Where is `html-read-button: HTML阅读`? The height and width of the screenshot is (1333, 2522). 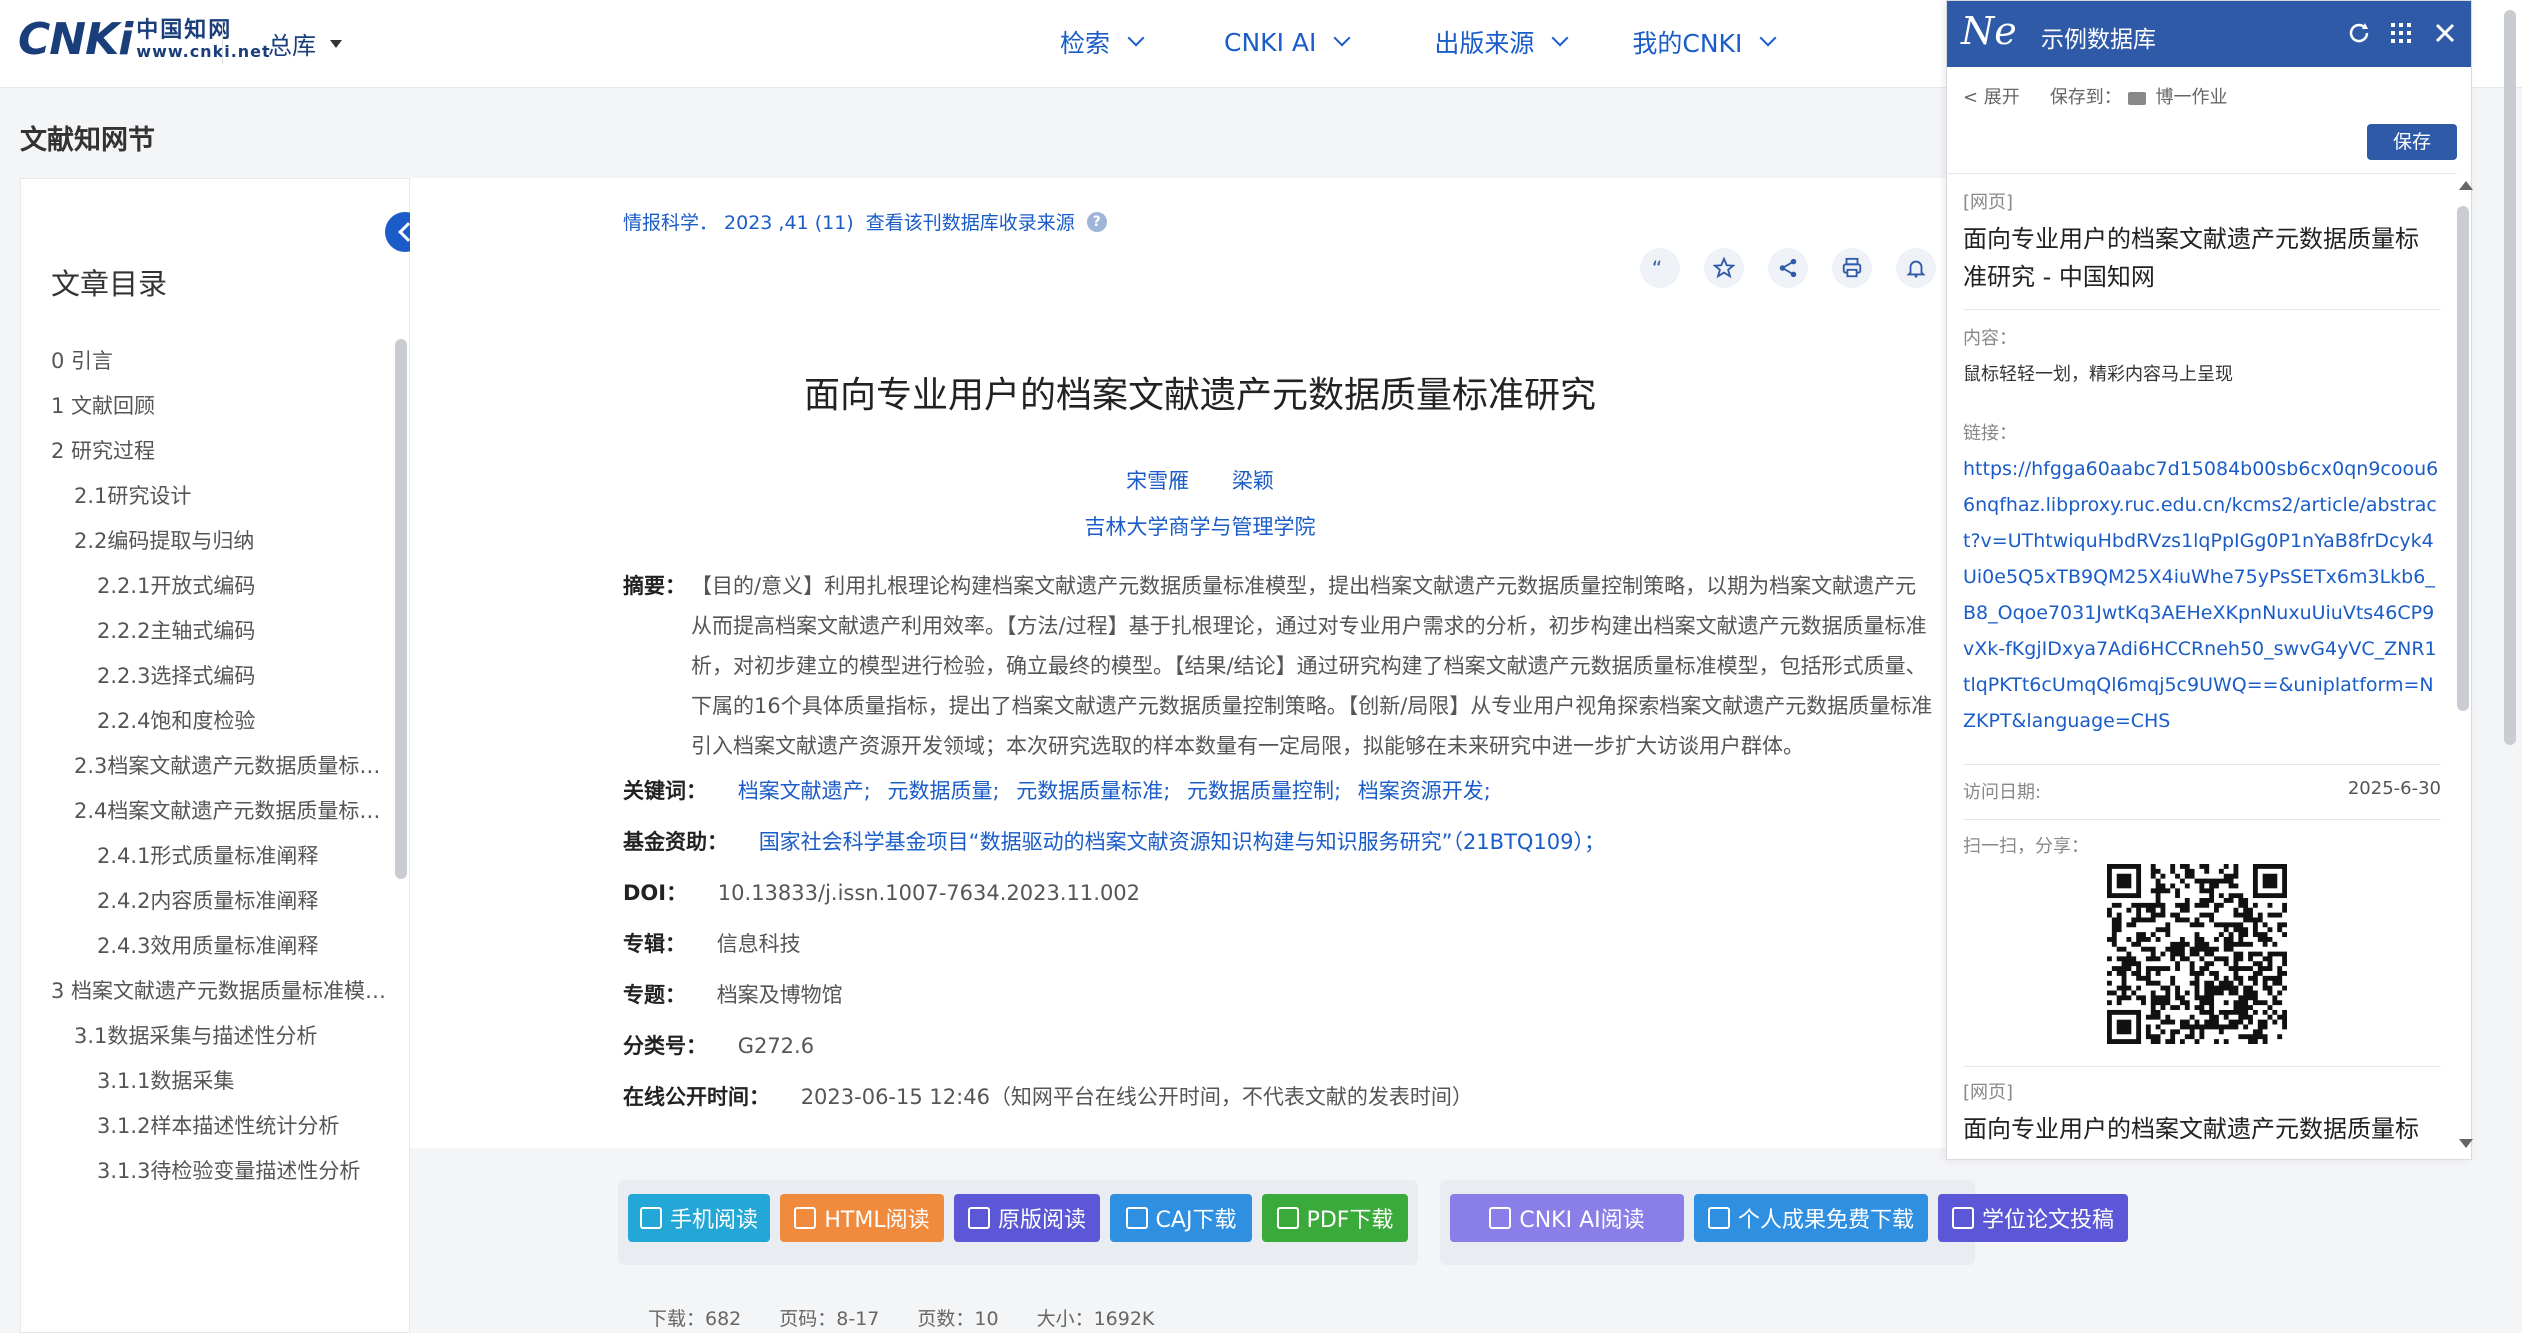 html-read-button: HTML阅读 is located at coordinates (862, 1218).